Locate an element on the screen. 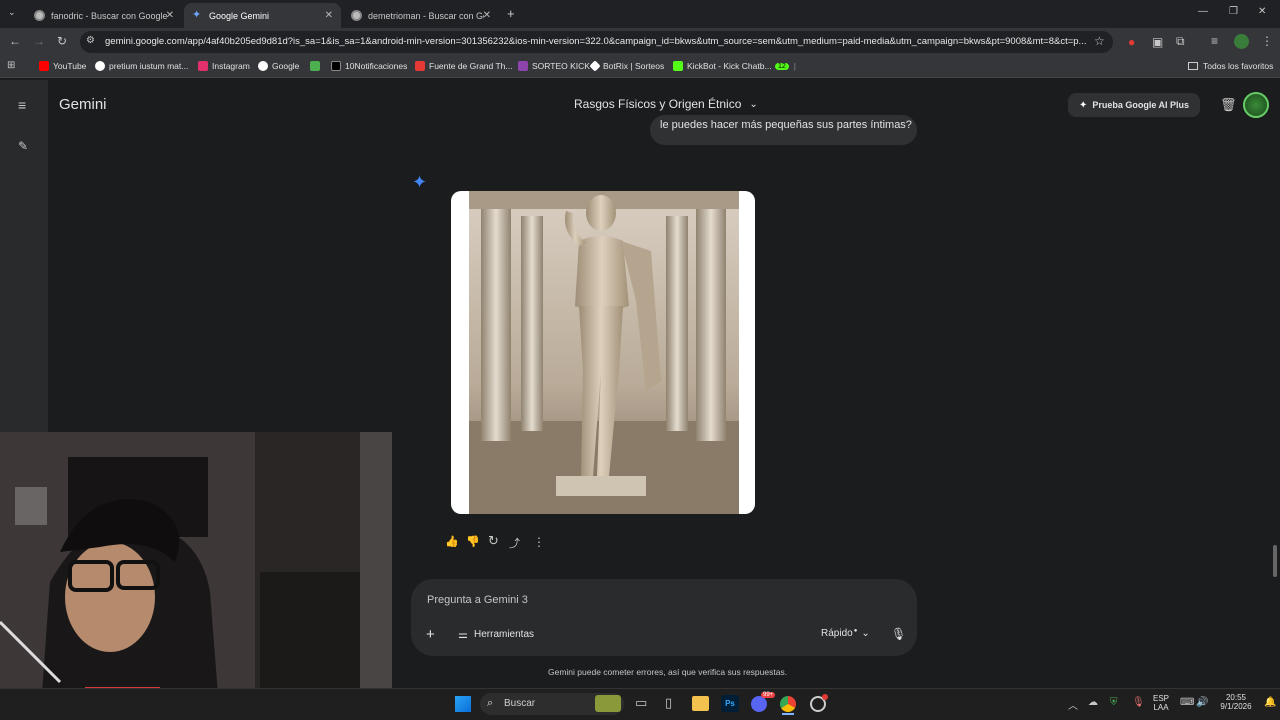 The width and height of the screenshot is (1280, 720). bookmark-sorteo-kick: SORTEO KICK is located at coordinates (554, 66).